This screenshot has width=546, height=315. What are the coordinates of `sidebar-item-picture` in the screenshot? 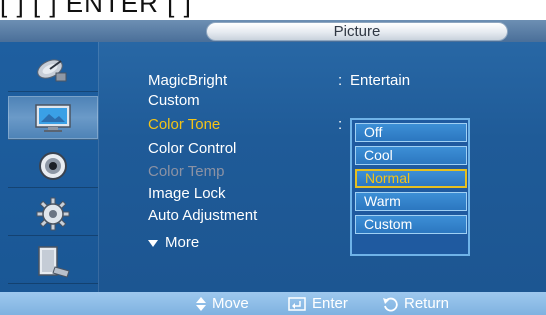 It's located at (53, 118).